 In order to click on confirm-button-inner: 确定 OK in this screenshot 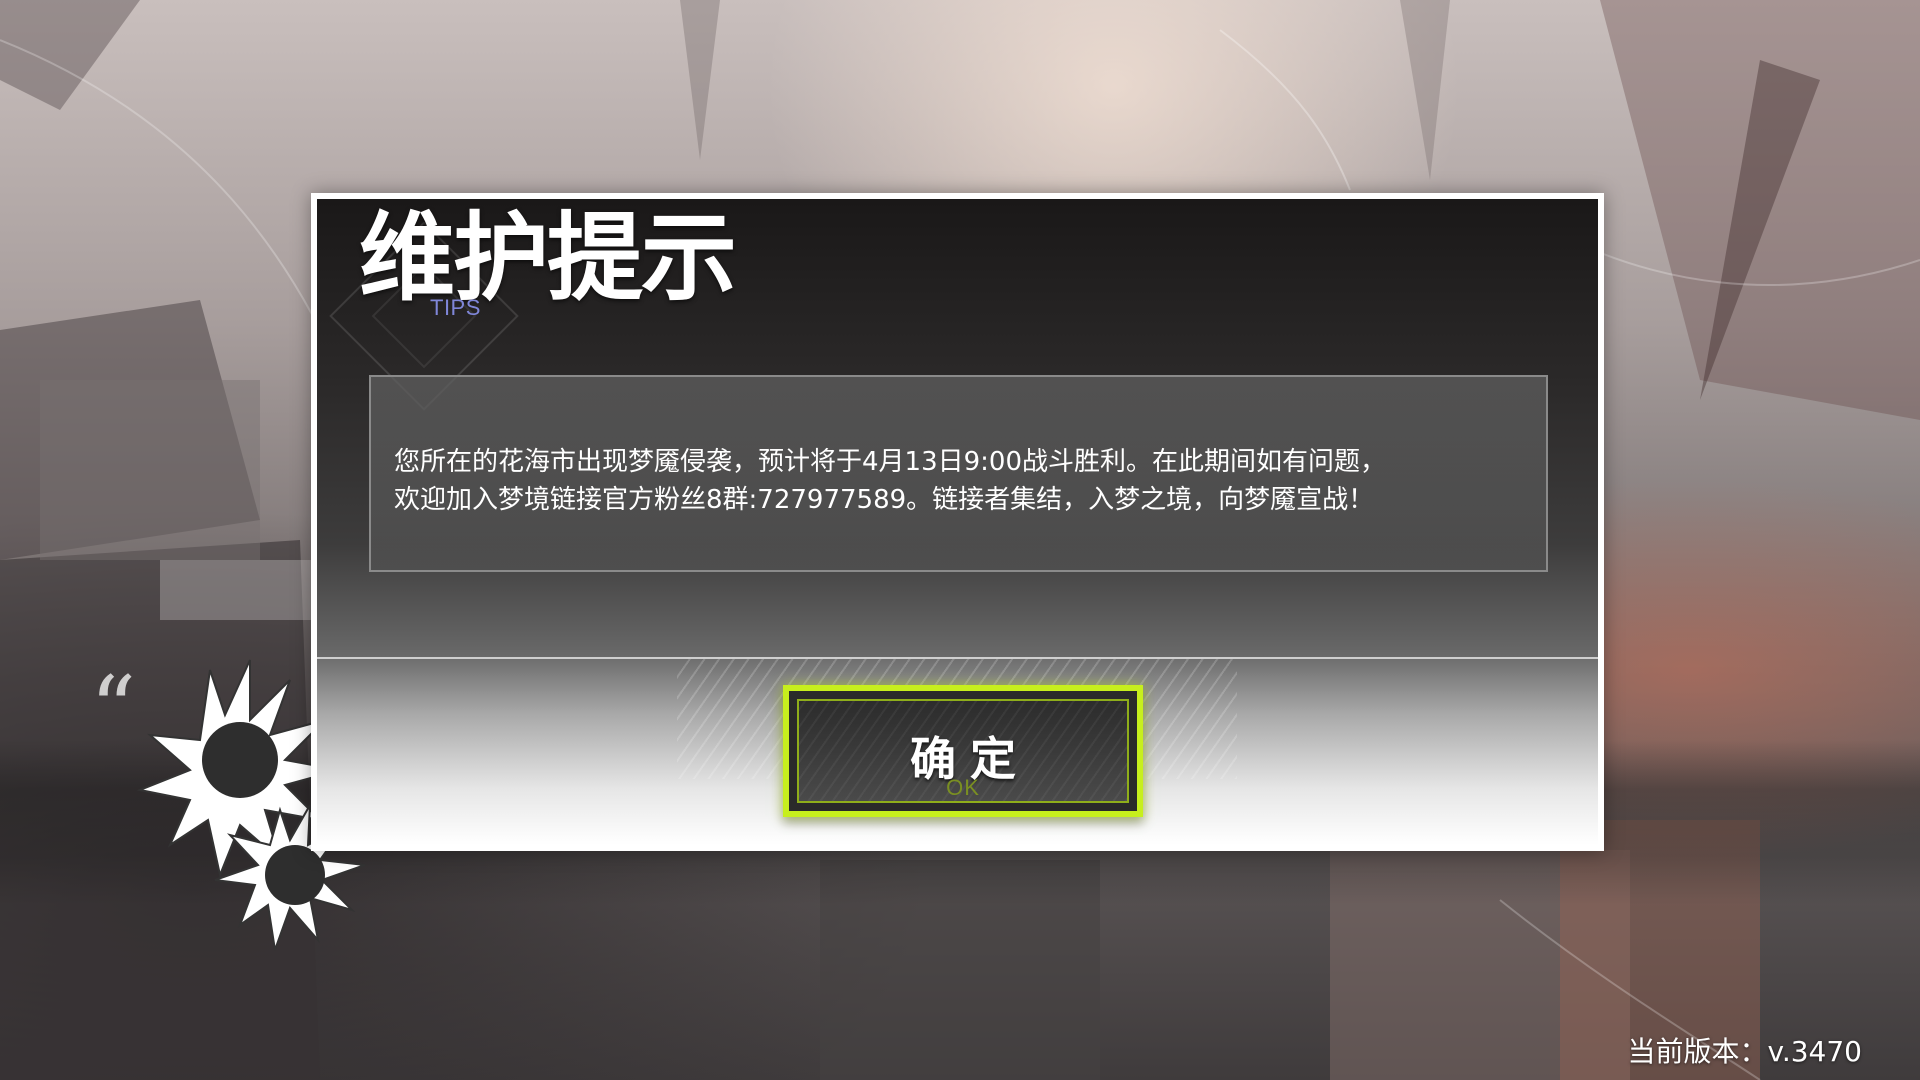, I will do `click(963, 751)`.